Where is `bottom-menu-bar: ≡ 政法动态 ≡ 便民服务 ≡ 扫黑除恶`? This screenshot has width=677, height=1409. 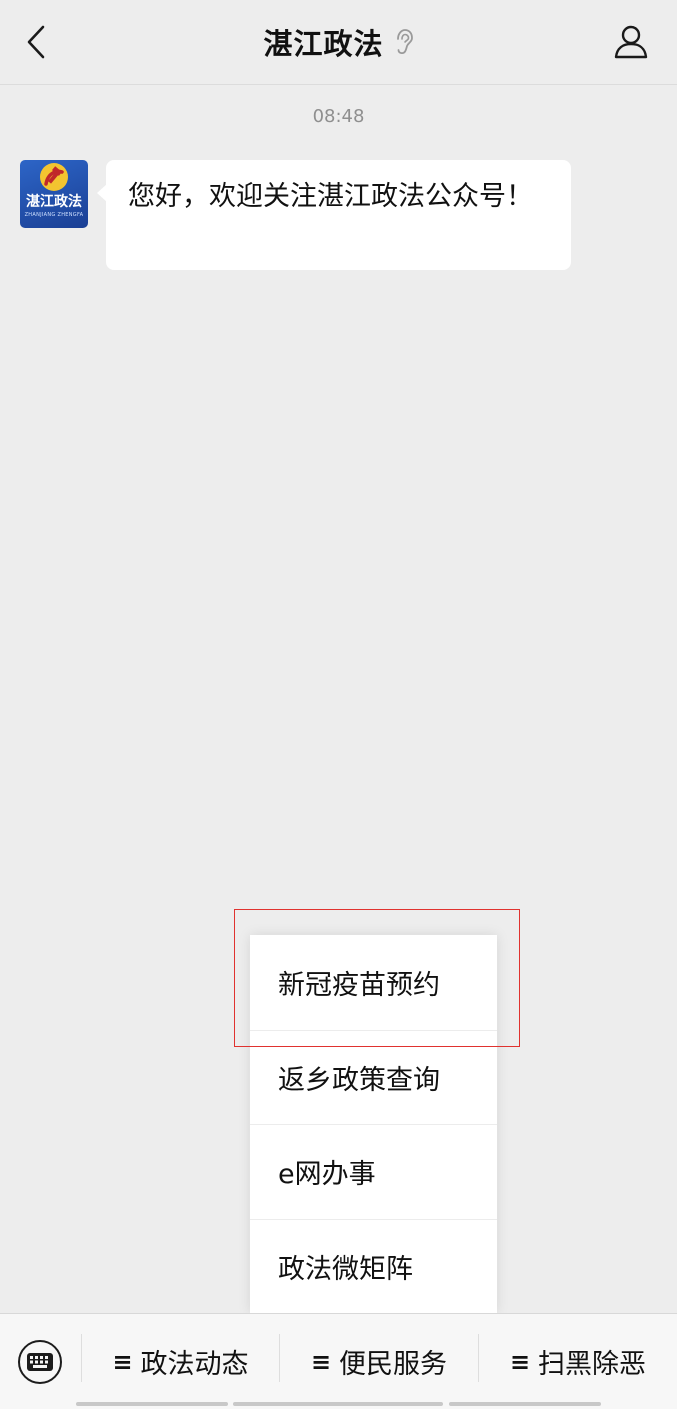 bottom-menu-bar: ≡ 政法动态 ≡ 便民服务 ≡ 扫黑除恶 is located at coordinates (338, 1361).